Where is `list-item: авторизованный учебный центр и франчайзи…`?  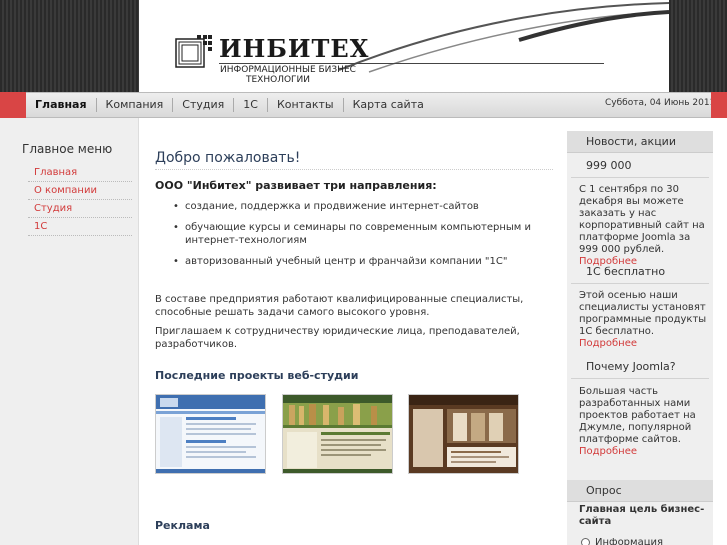 list-item: авторизованный учебный центр и франчайзи… is located at coordinates (364, 261).